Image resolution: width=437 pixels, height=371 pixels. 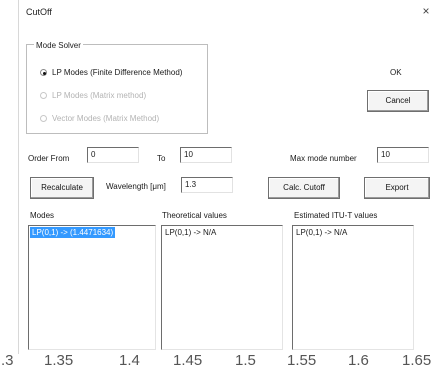 What do you see at coordinates (129, 360) in the screenshot?
I see `axis-tick-label: 1.4` at bounding box center [129, 360].